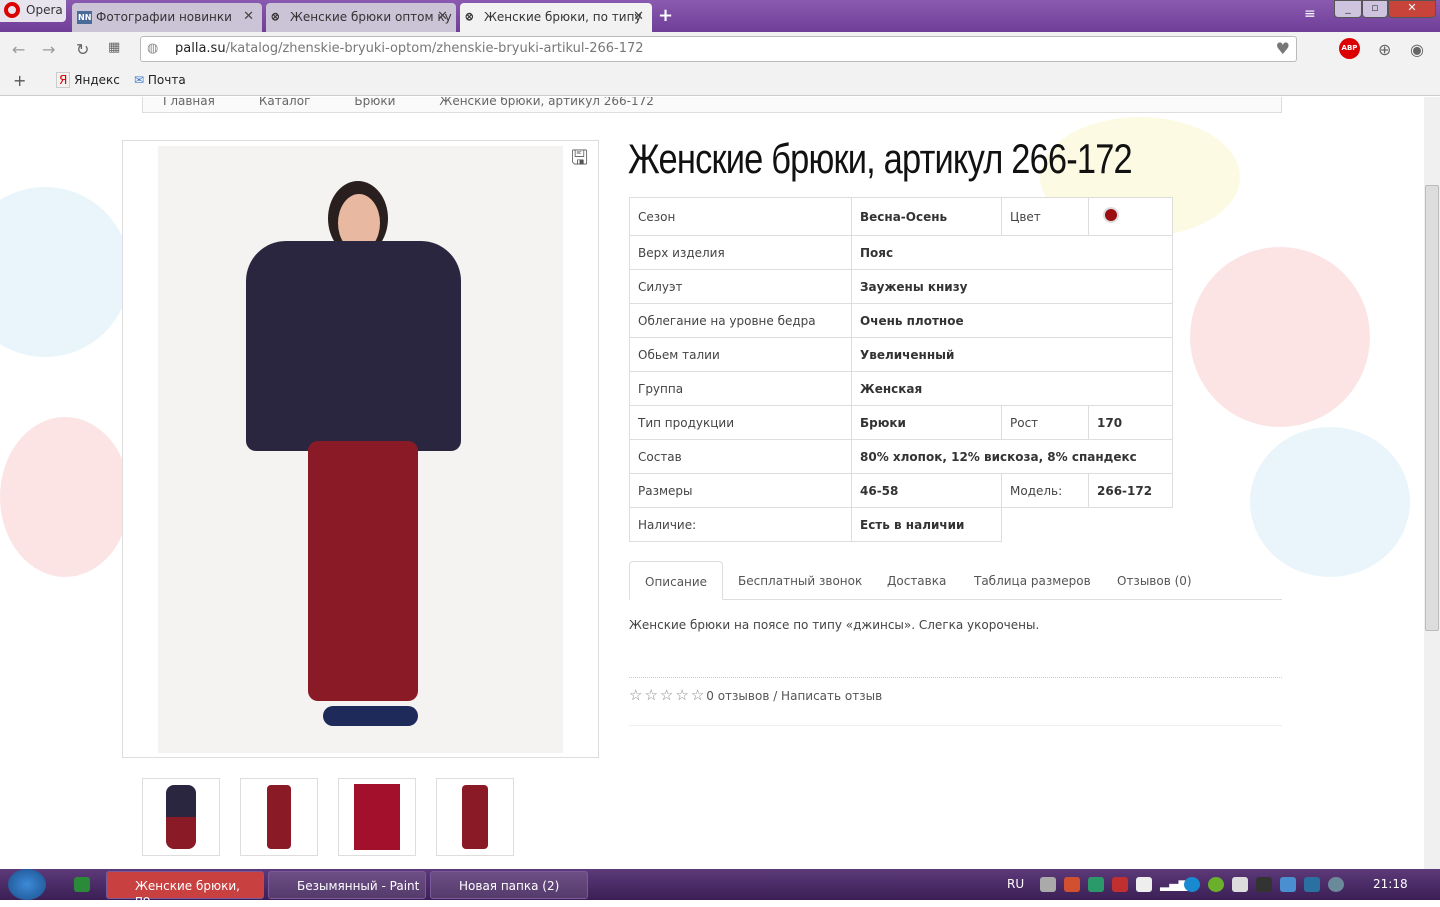 This screenshot has width=1440, height=907. I want to click on taskbar-item-label: Новая папка (2), so click(509, 886).